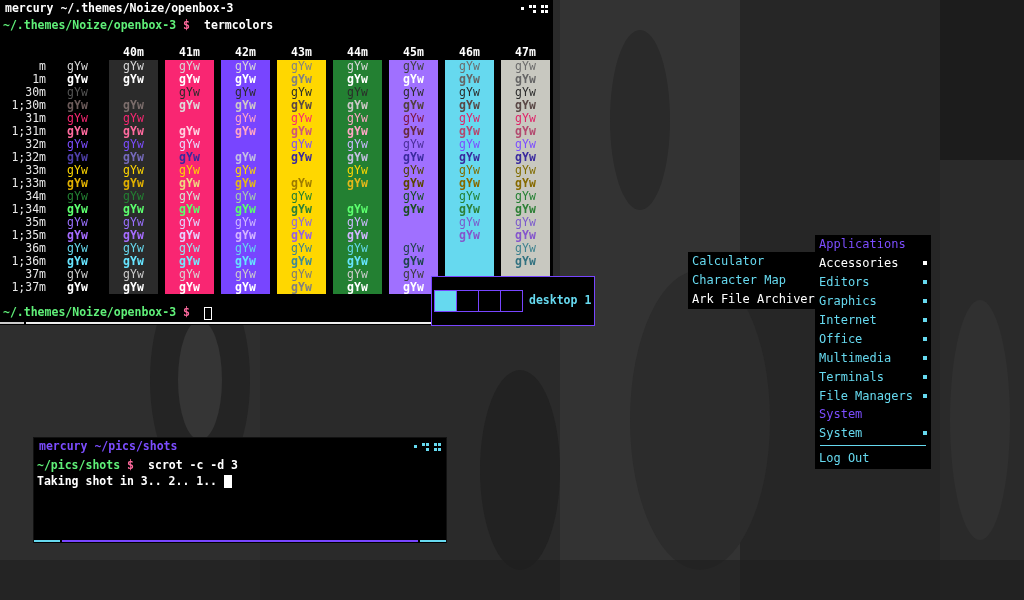  Describe the element at coordinates (752, 280) in the screenshot. I see `menu-item: Character Map` at that location.